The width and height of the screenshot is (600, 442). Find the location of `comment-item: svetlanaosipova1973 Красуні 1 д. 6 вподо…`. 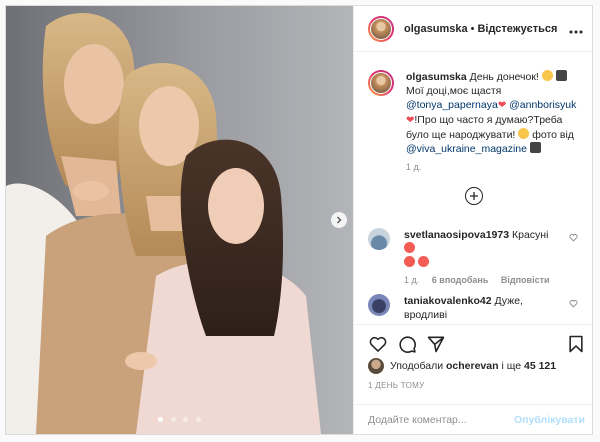

comment-item: svetlanaosipova1973 Красуні 1 д. 6 вподо… is located at coordinates (474, 256).